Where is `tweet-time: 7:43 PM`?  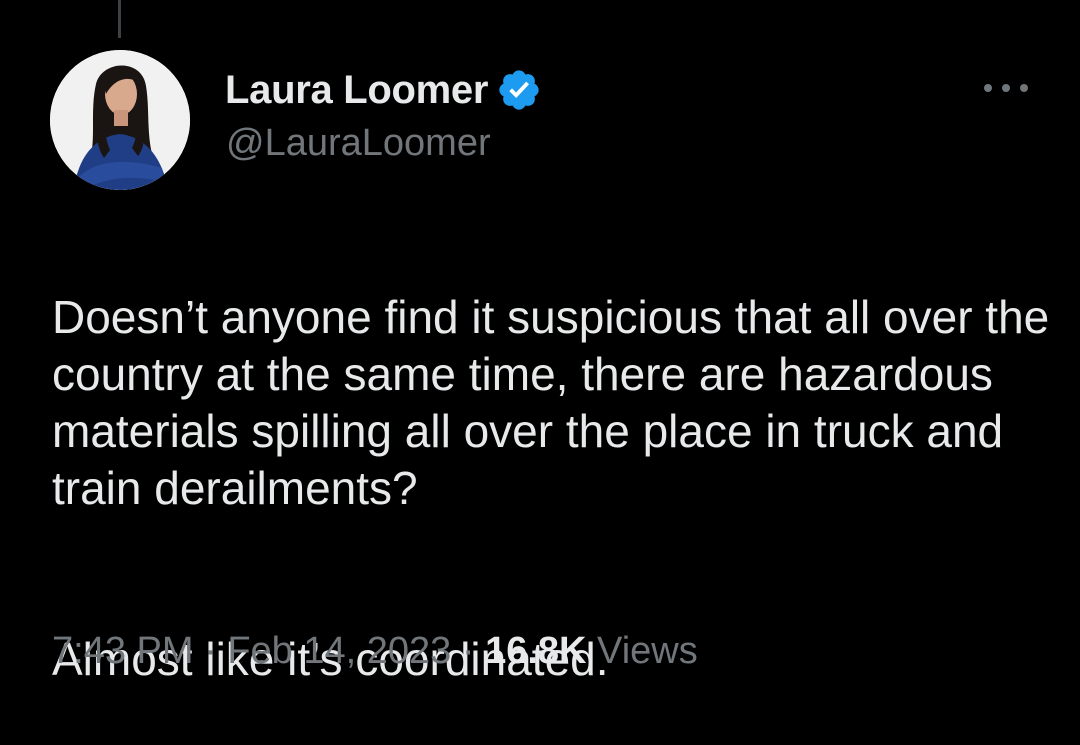 tweet-time: 7:43 PM is located at coordinates (123, 651).